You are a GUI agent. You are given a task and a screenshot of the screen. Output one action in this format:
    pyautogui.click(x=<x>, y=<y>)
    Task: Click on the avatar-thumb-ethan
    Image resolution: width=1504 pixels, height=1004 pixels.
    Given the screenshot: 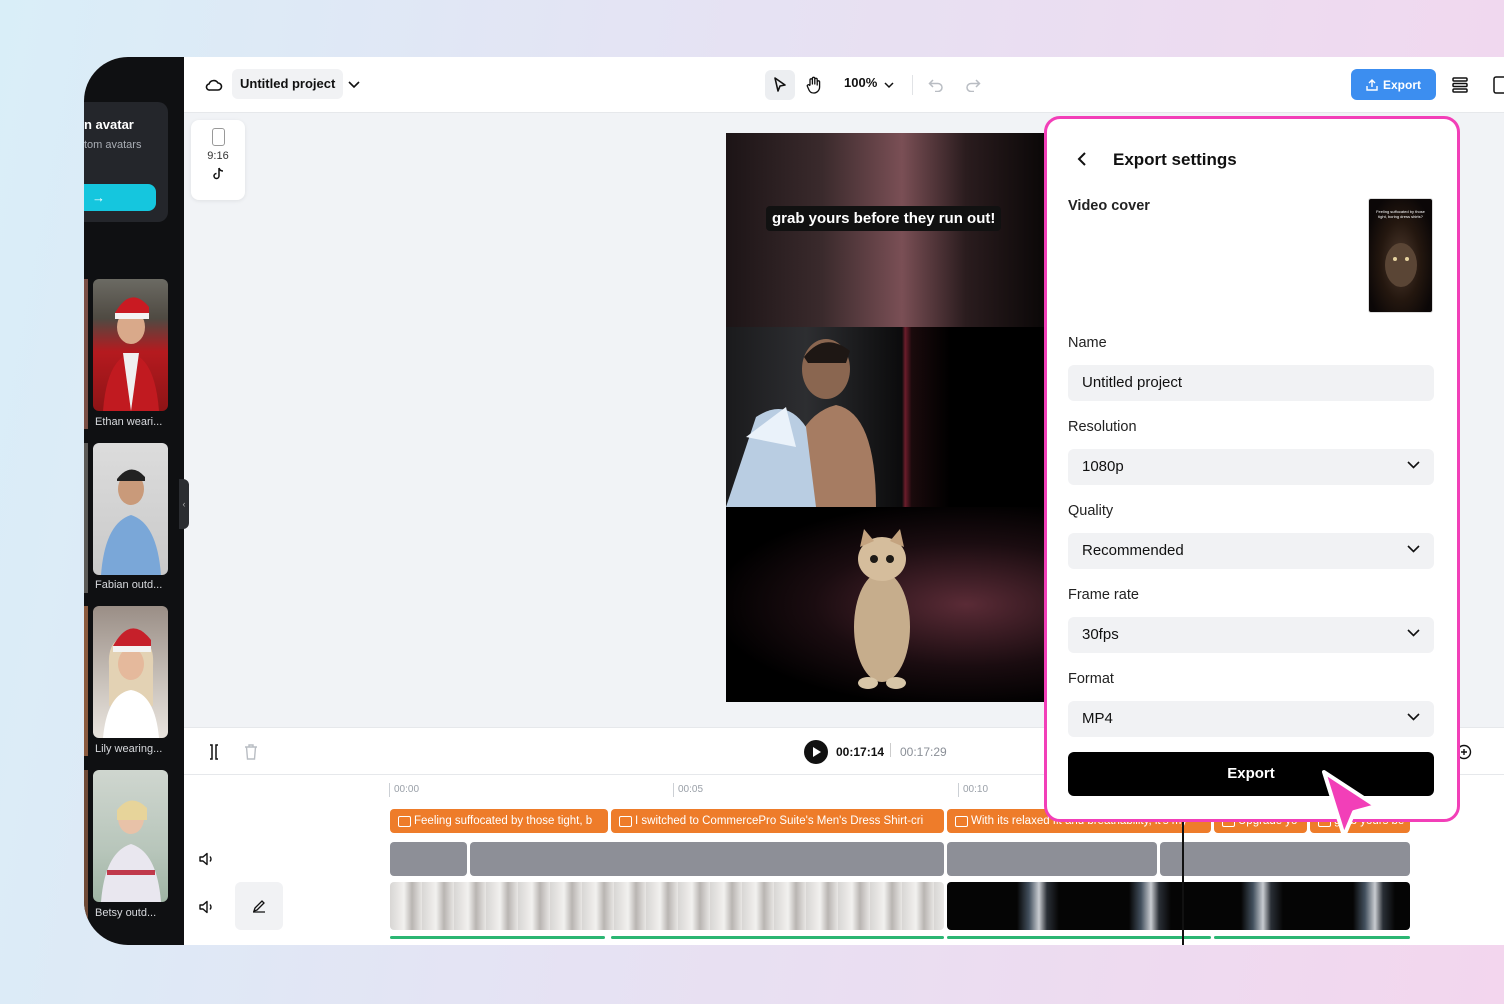 What is the action you would take?
    pyautogui.click(x=130, y=345)
    